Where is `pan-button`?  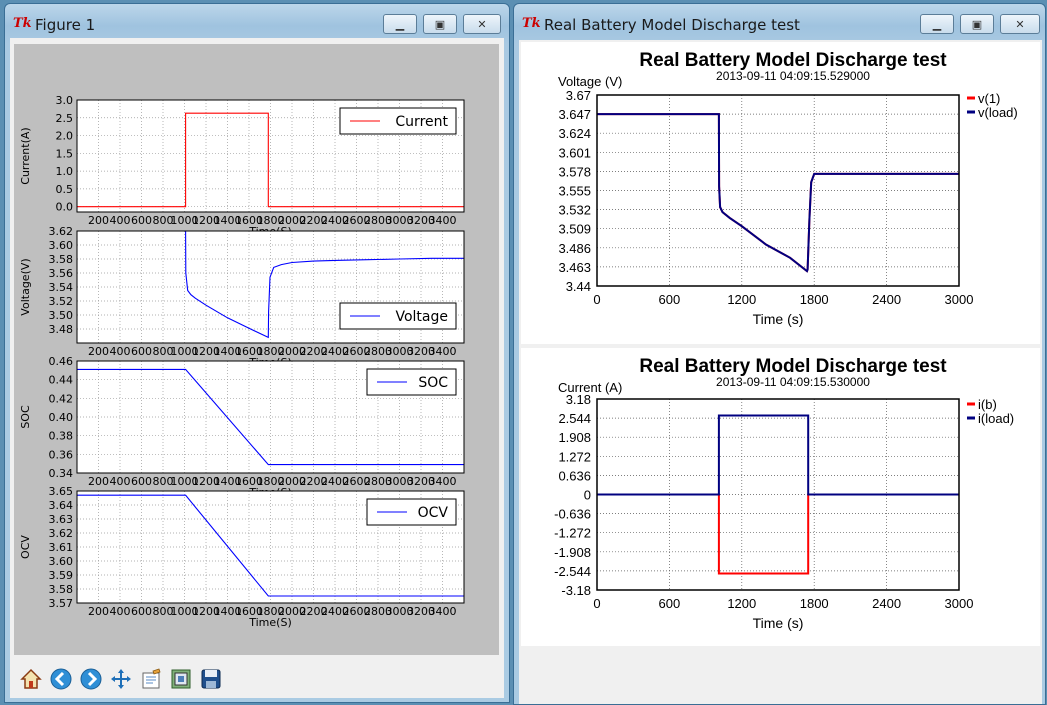
pan-button is located at coordinates (120, 678).